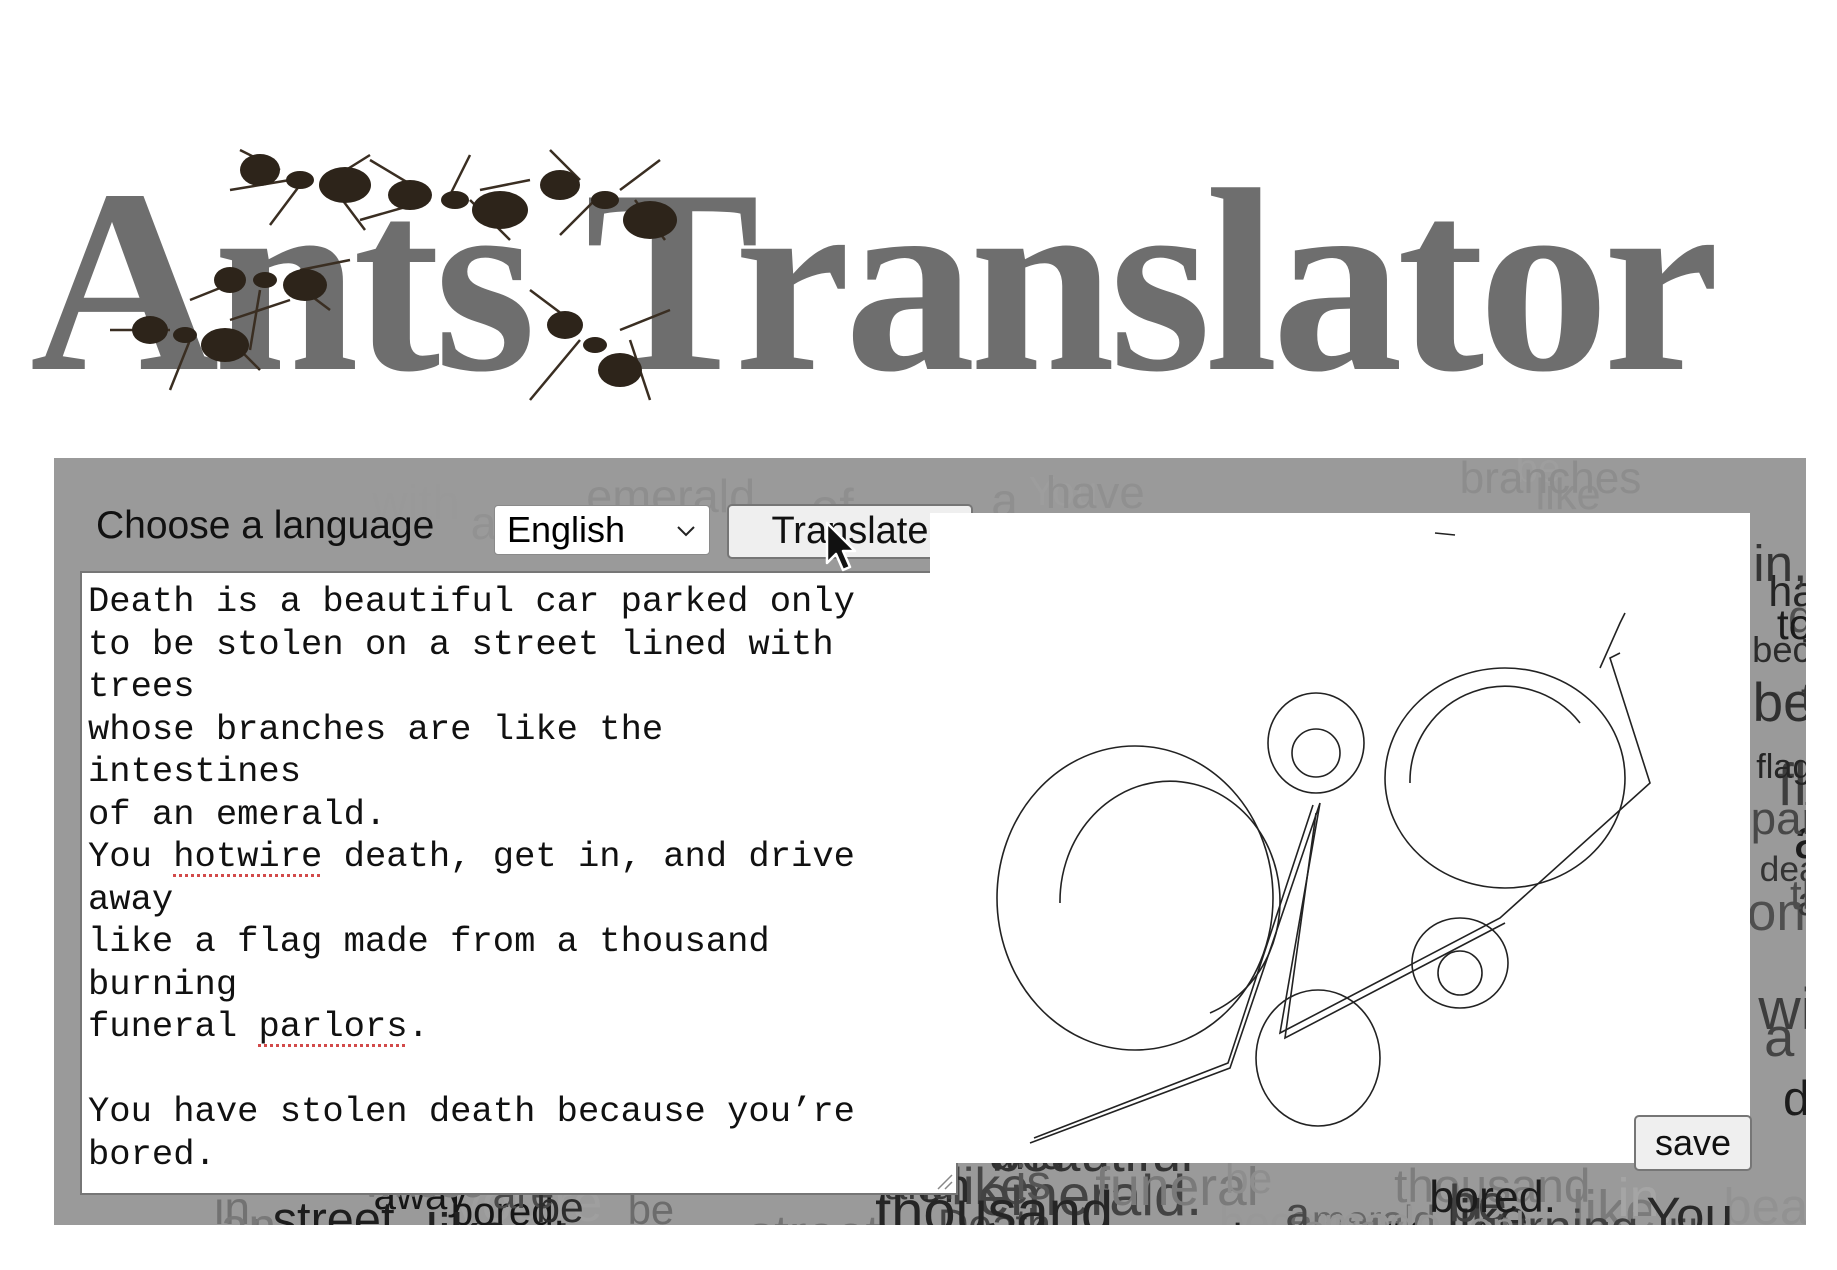  Describe the element at coordinates (471, 1111) in the screenshot. I see `poem-line: You have stolen death because you’re` at that location.